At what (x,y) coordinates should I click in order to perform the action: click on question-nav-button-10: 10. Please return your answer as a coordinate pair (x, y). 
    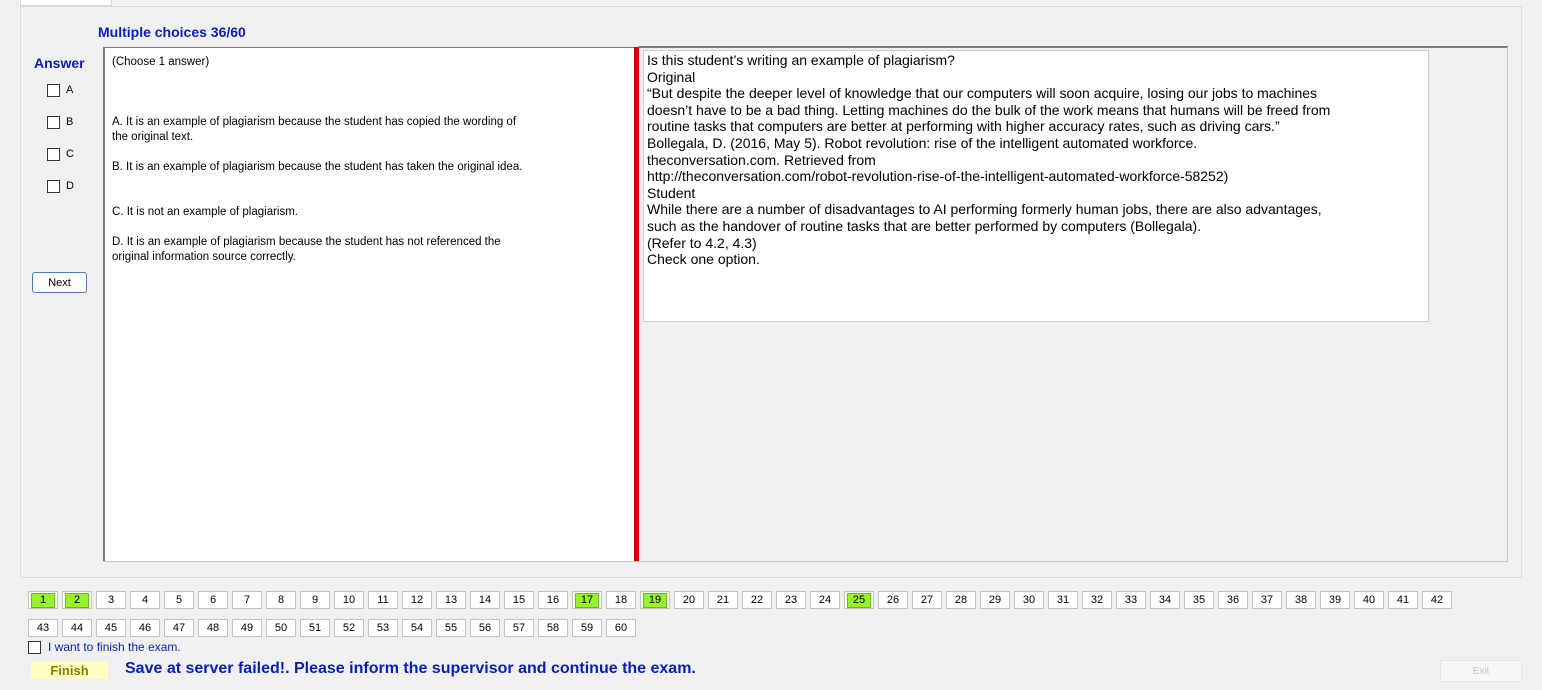
    Looking at the image, I should click on (349, 600).